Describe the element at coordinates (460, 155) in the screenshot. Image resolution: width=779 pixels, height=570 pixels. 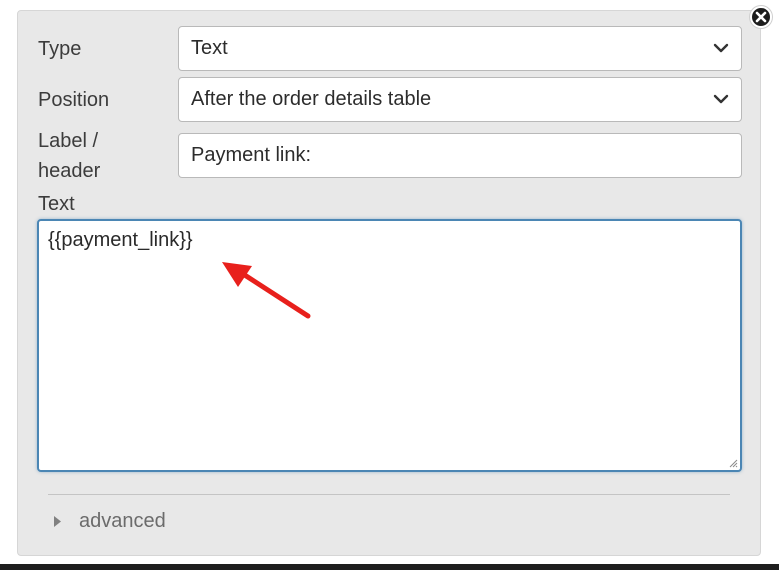
I see `label-header-input: Payment link:` at that location.